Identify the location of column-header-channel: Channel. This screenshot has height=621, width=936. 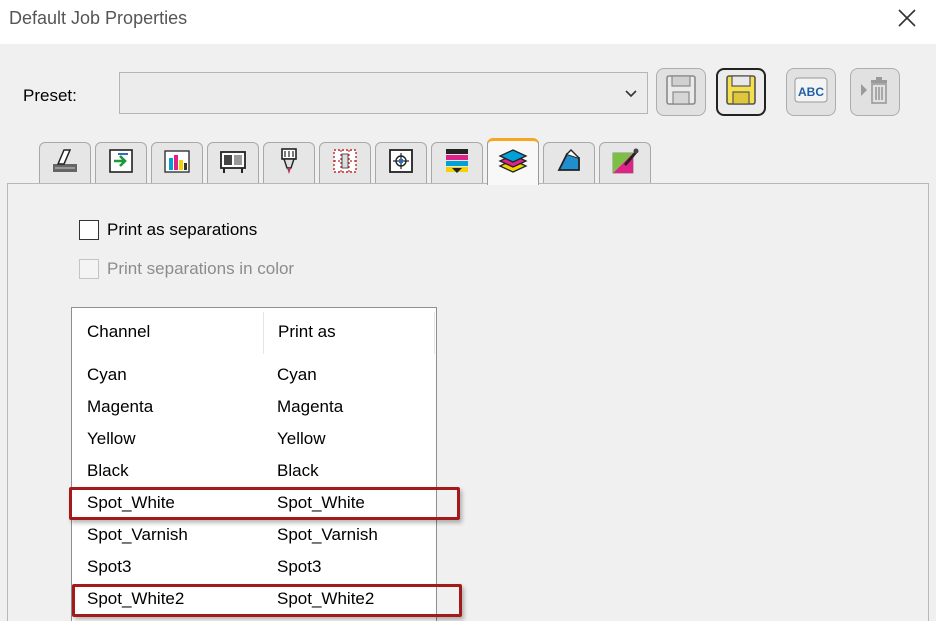
(167, 332).